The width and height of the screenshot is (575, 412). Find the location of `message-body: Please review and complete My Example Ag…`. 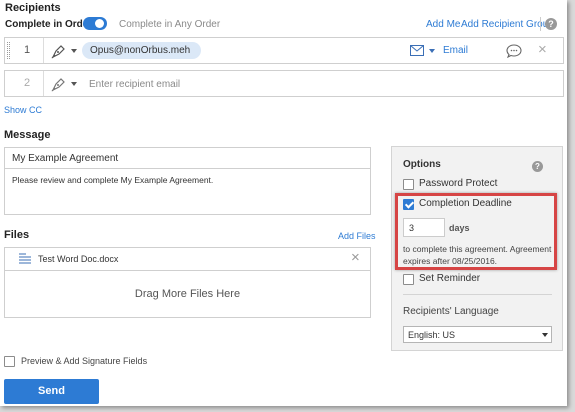

message-body: Please review and complete My Example Ag… is located at coordinates (113, 180).